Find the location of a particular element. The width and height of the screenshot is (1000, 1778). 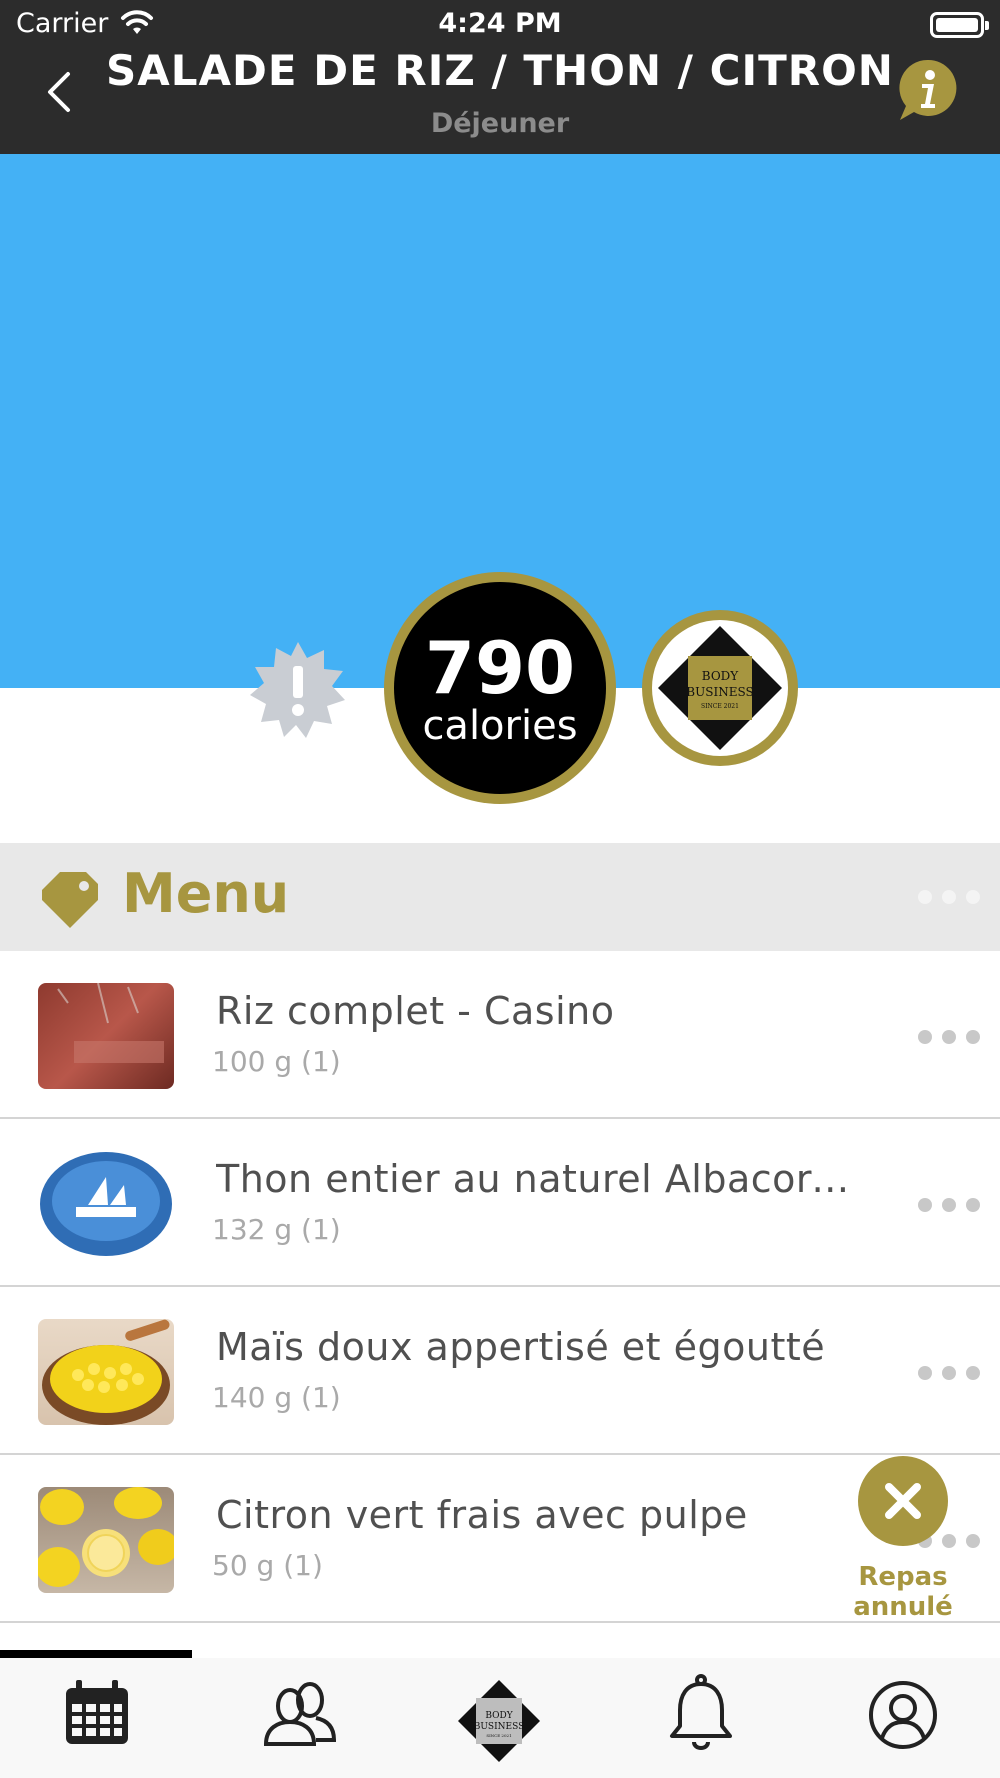

menu-item-row: Riz complet - Casino 100 g (1) is located at coordinates (500, 1035).